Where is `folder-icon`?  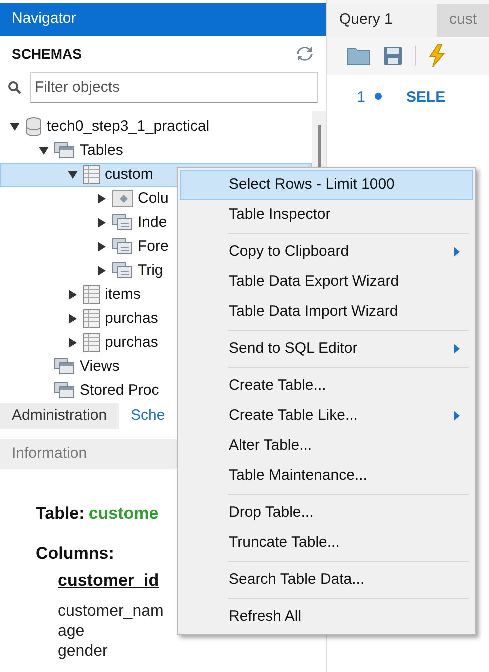 folder-icon is located at coordinates (359, 56).